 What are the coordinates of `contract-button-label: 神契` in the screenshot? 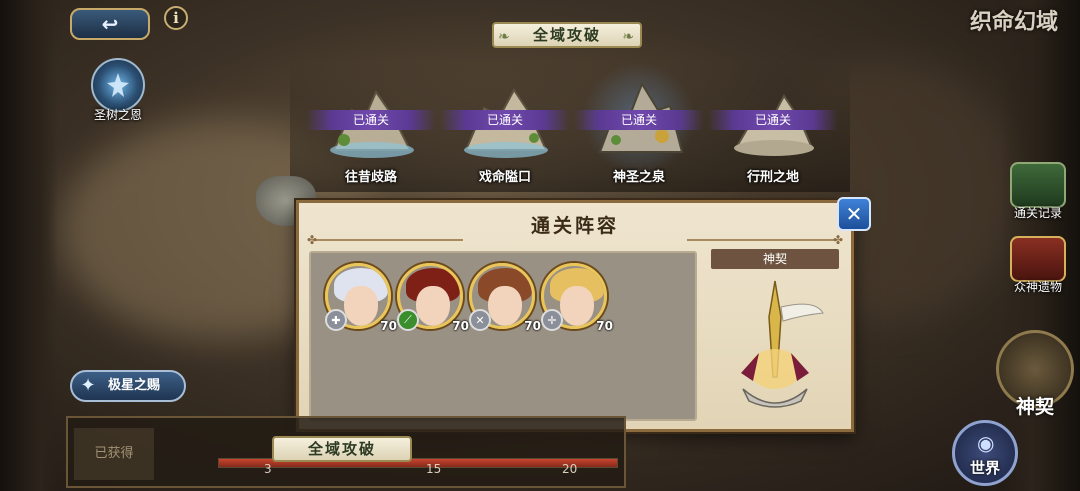 It's located at (1034, 407).